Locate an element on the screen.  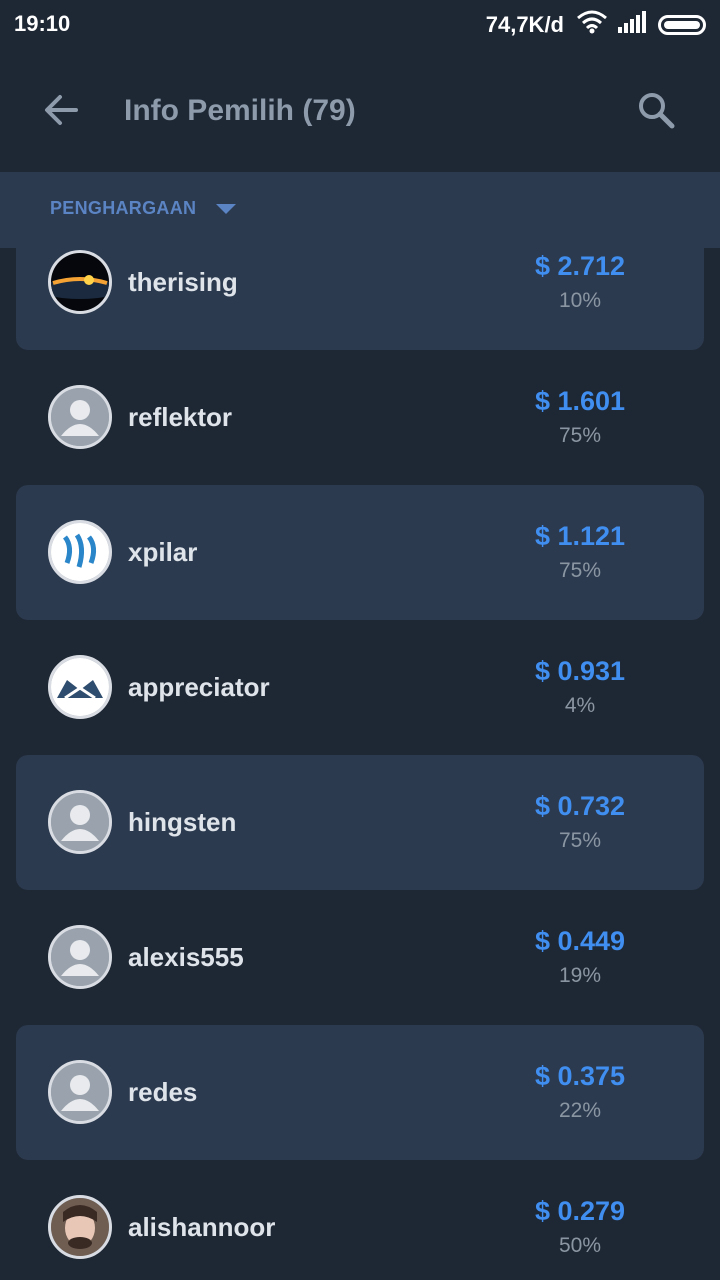
wifi-icon is located at coordinates (592, 25).